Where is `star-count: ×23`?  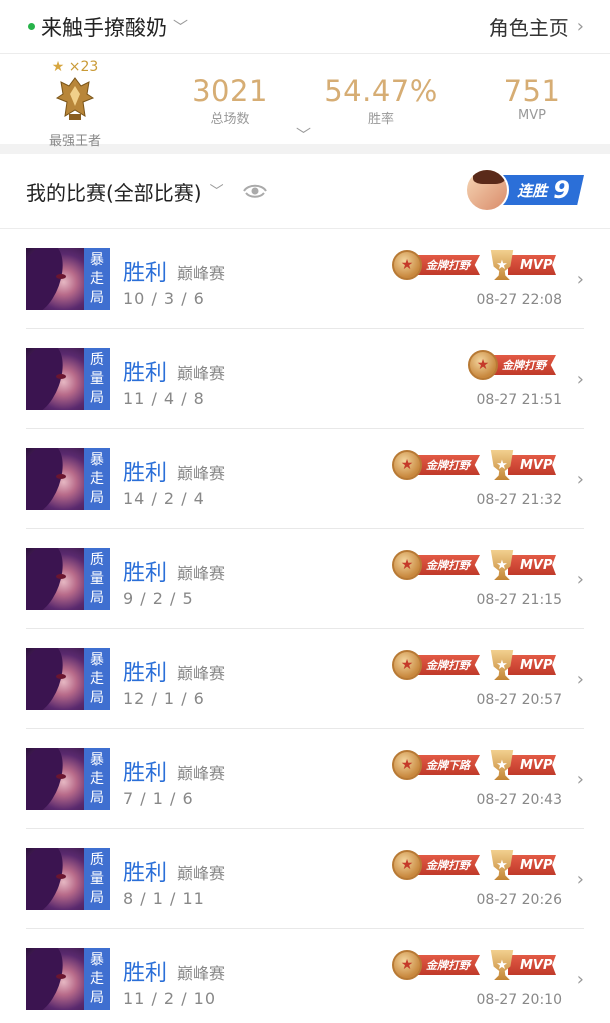
star-count: ×23 is located at coordinates (83, 67).